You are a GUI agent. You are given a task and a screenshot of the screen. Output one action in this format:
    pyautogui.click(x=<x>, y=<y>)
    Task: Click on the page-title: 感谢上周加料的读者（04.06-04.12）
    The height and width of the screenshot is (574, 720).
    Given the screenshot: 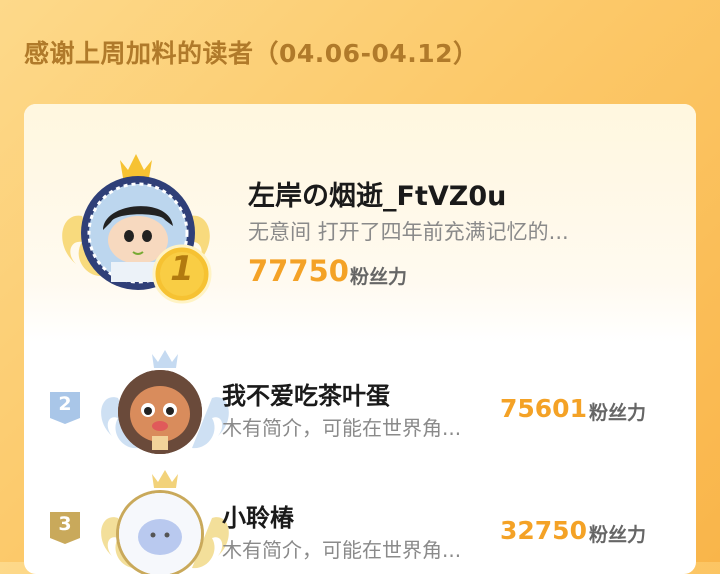 What is the action you would take?
    pyautogui.click(x=251, y=53)
    